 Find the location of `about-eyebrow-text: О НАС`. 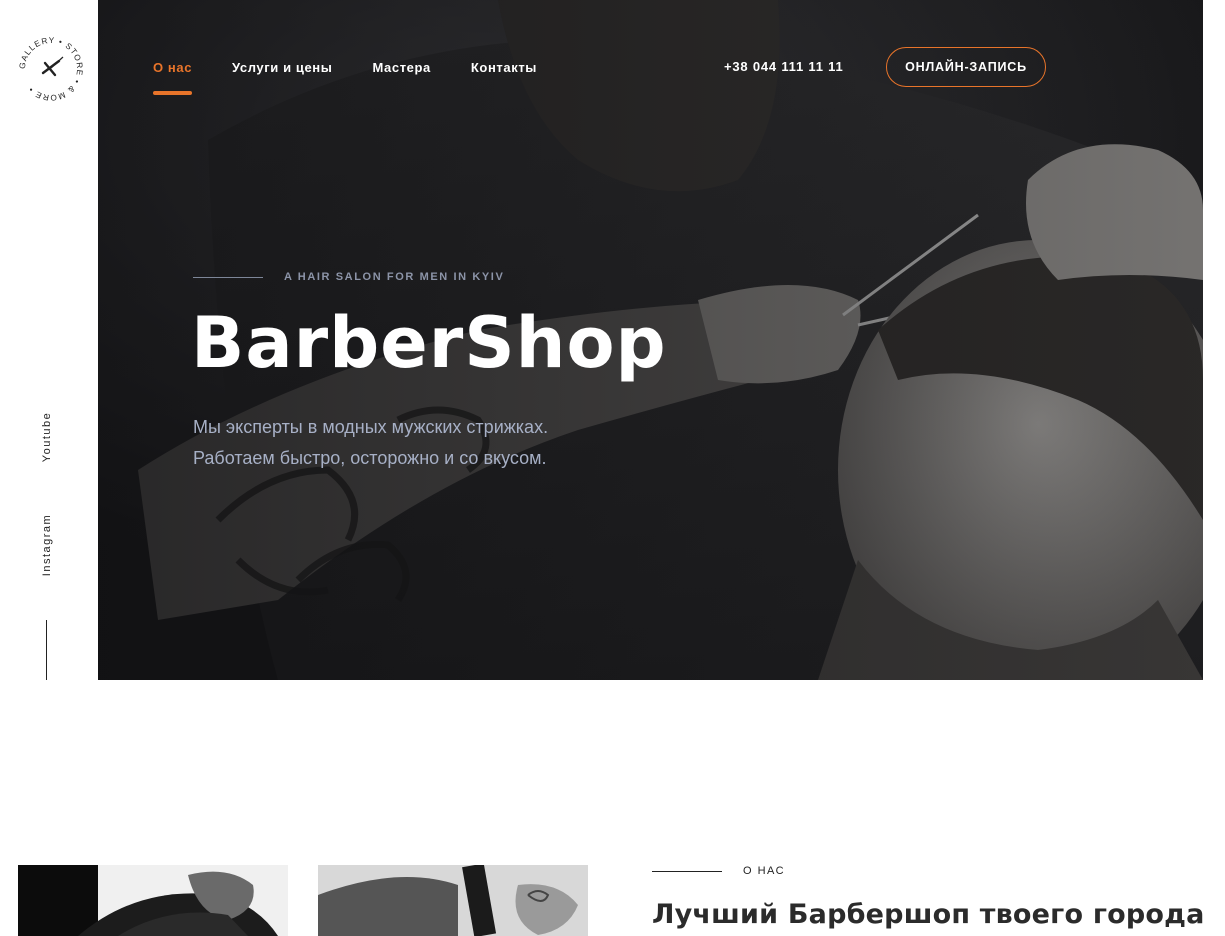

about-eyebrow-text: О НАС is located at coordinates (764, 871).